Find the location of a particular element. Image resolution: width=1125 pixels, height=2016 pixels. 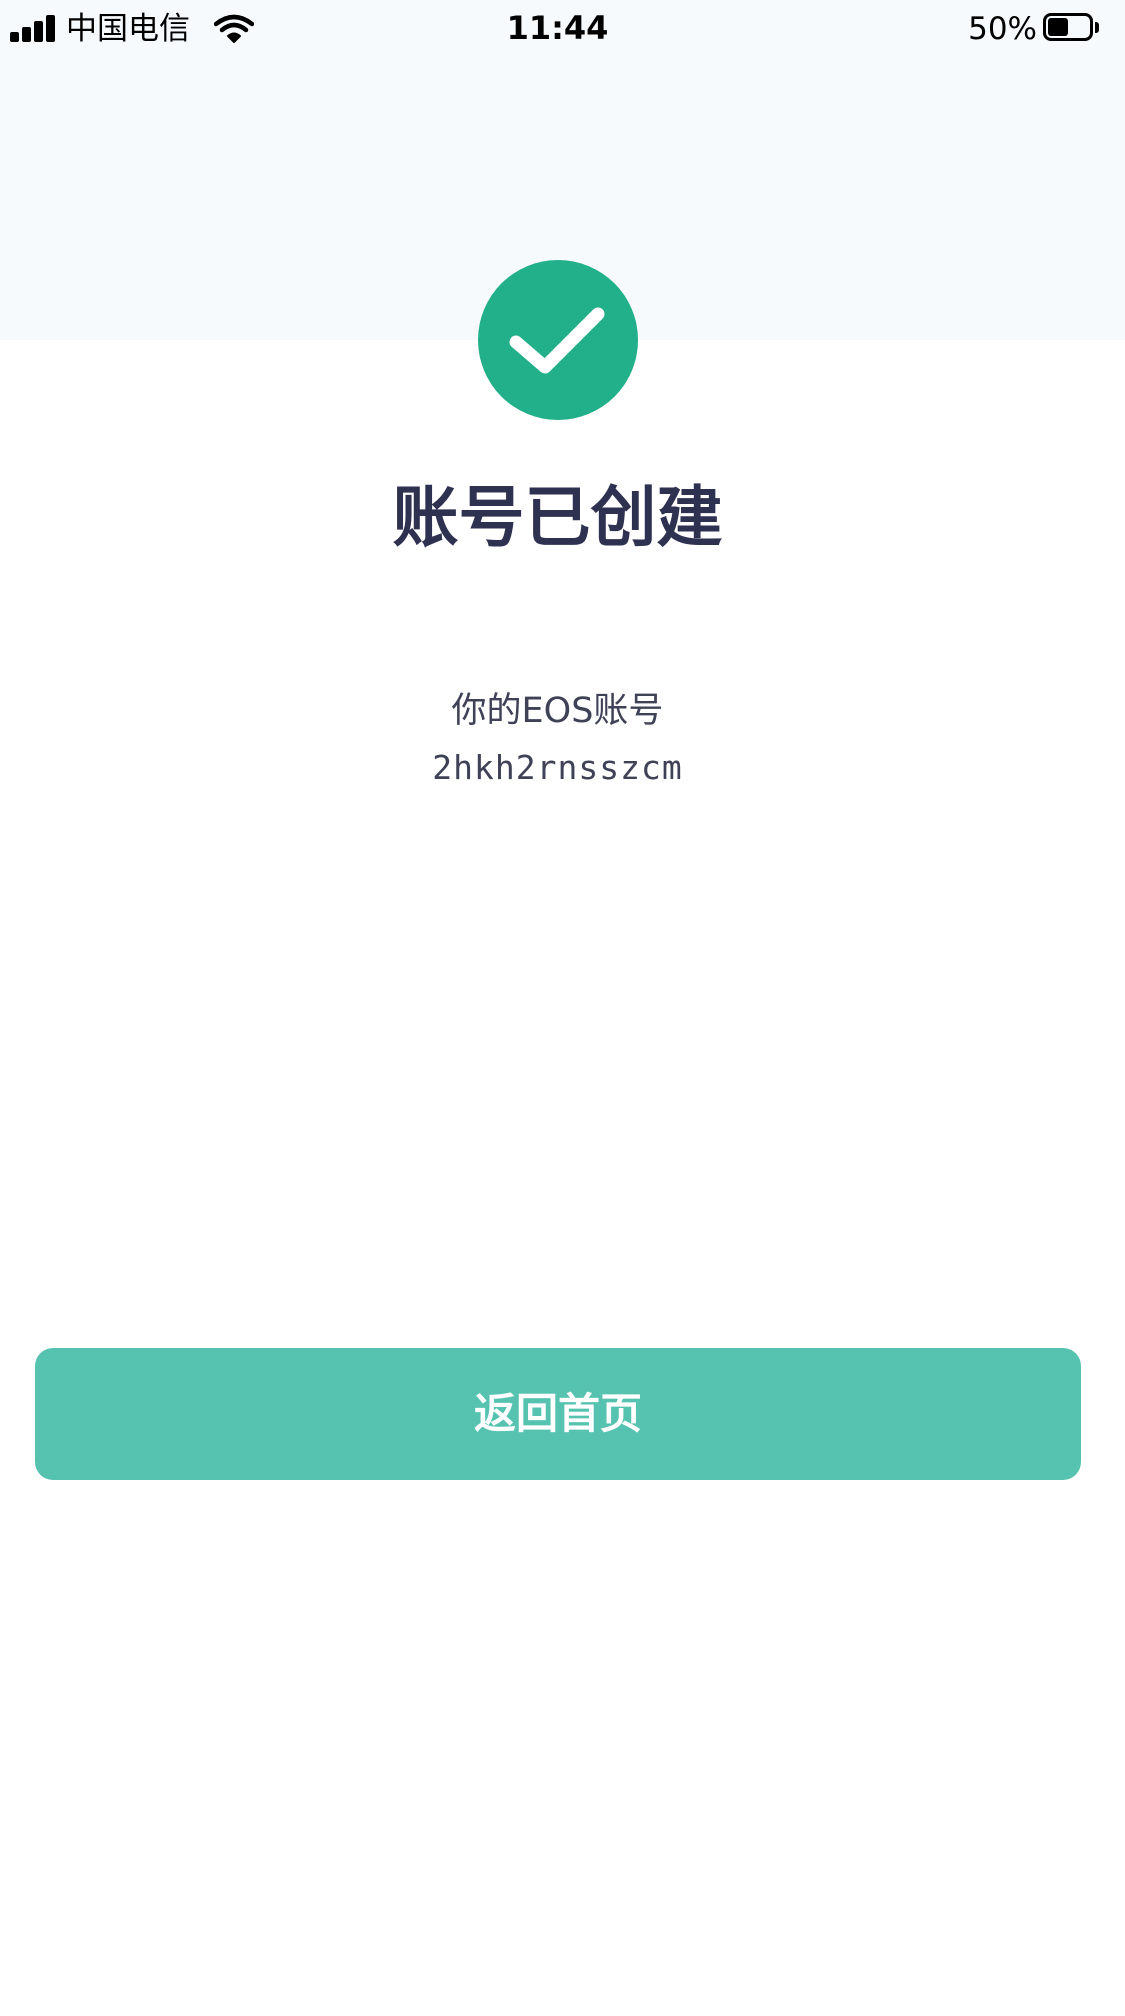

account-label: 你的EOS账号 is located at coordinates (557, 711).